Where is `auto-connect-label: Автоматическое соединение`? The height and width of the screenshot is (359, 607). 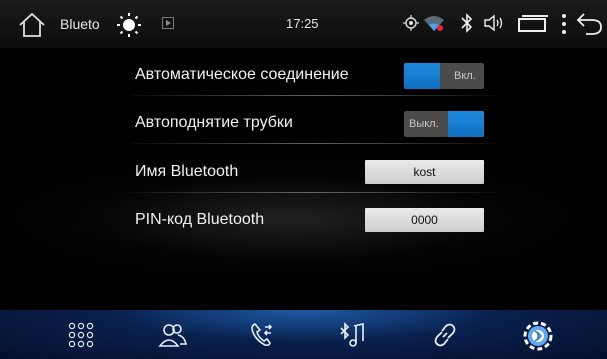 auto-connect-label: Автоматическое соединение is located at coordinates (242, 74).